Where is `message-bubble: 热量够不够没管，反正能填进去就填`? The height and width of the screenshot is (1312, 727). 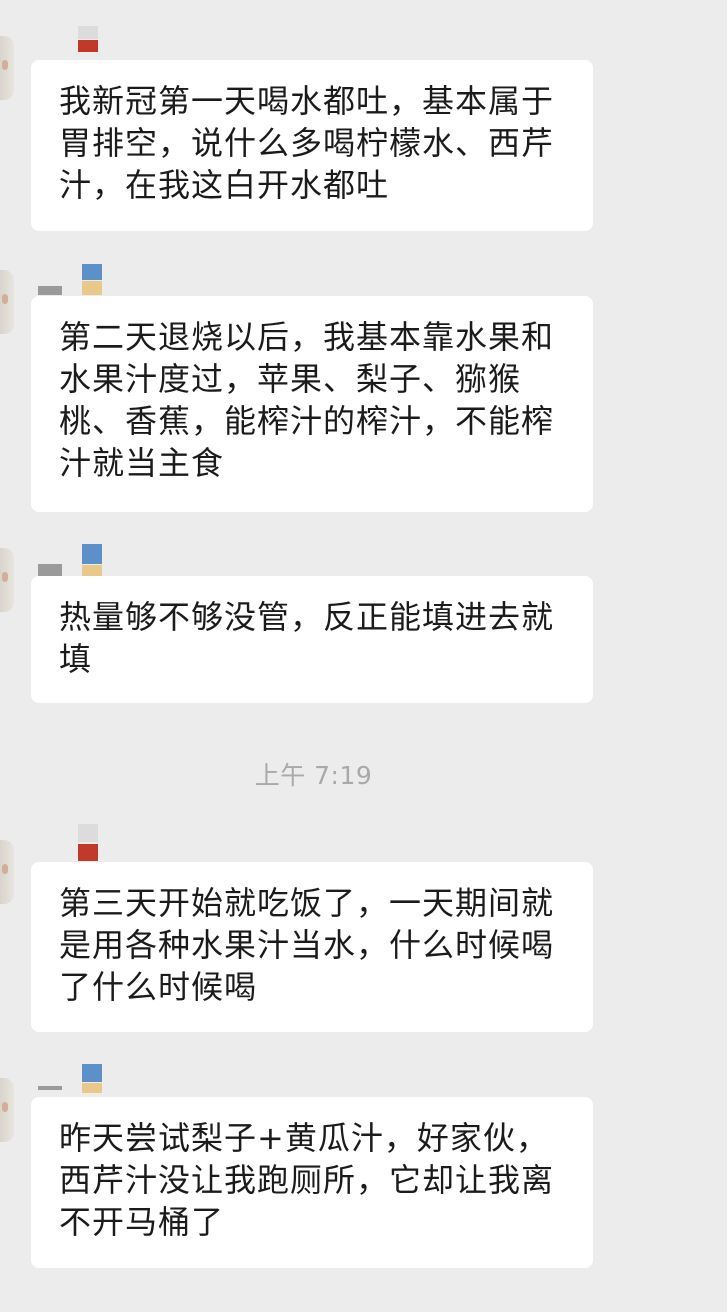 message-bubble: 热量够不够没管，反正能填进去就填 is located at coordinates (312, 639).